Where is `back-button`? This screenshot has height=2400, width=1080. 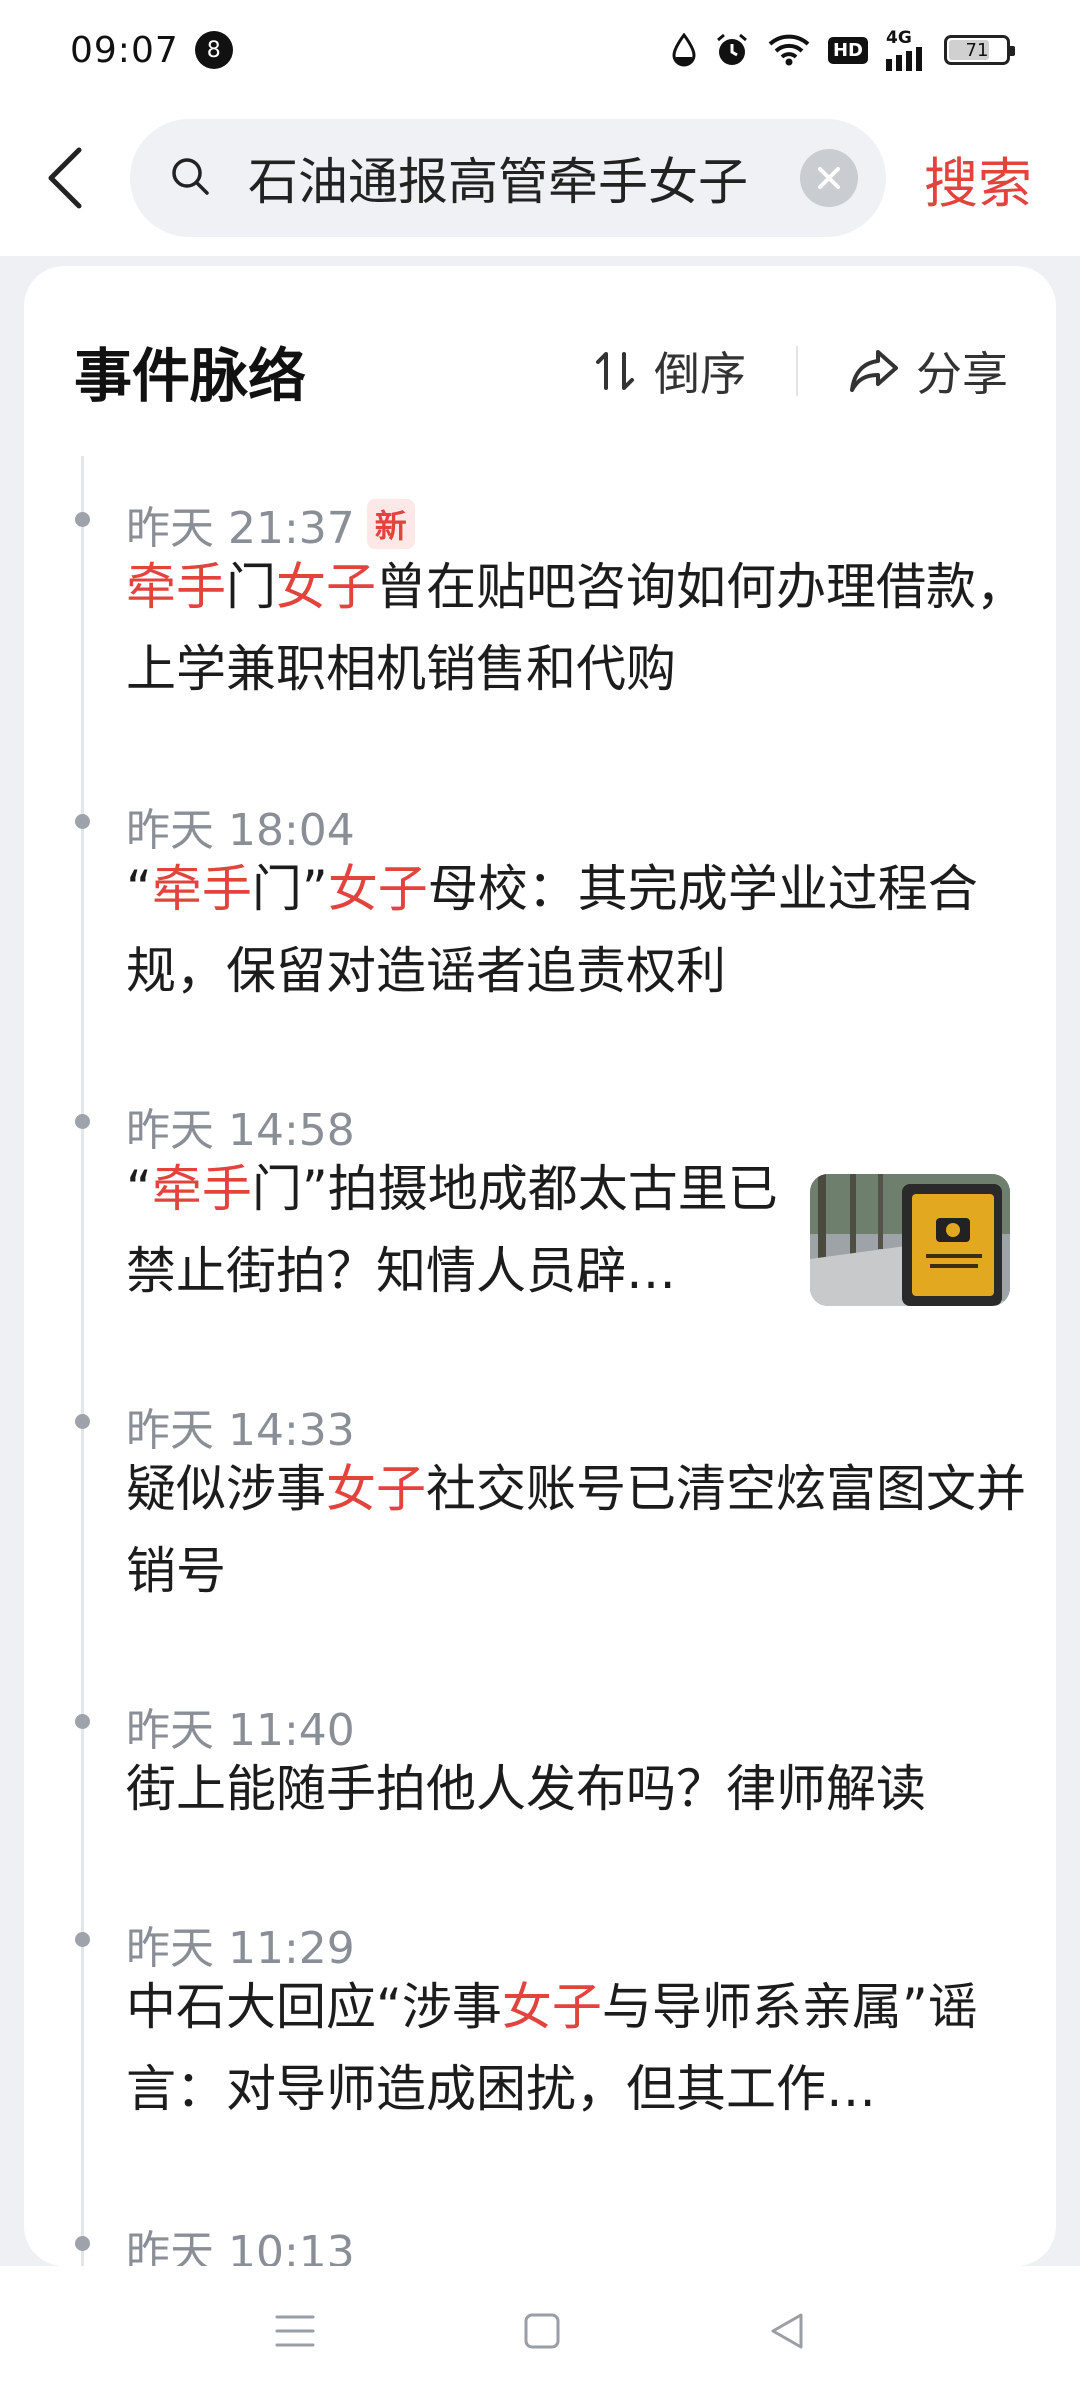
back-button is located at coordinates (65, 178).